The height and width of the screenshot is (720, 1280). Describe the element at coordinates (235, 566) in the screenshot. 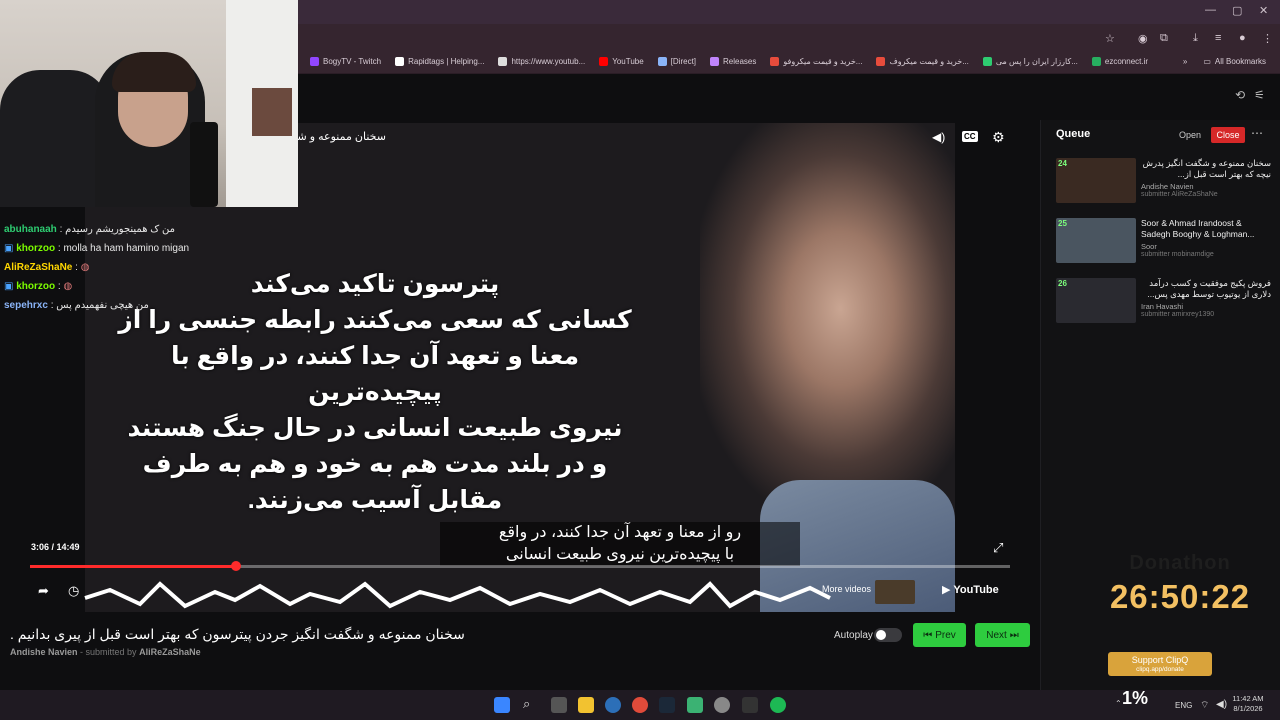

I see `progress-knob` at that location.